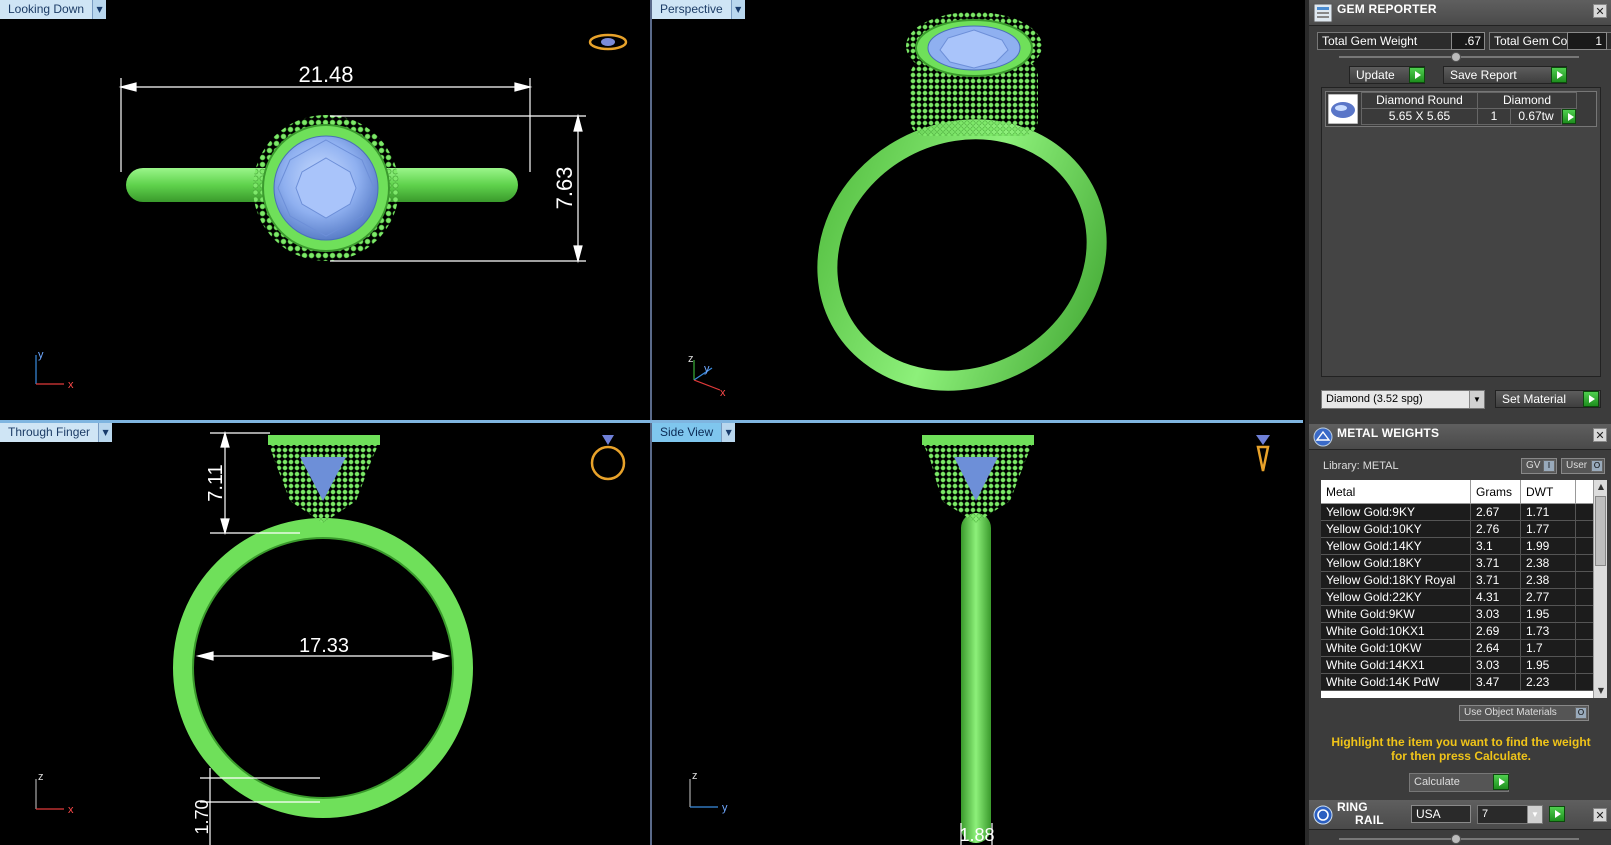 The width and height of the screenshot is (1611, 845). I want to click on total-gem-weight-value: .67, so click(1468, 41).